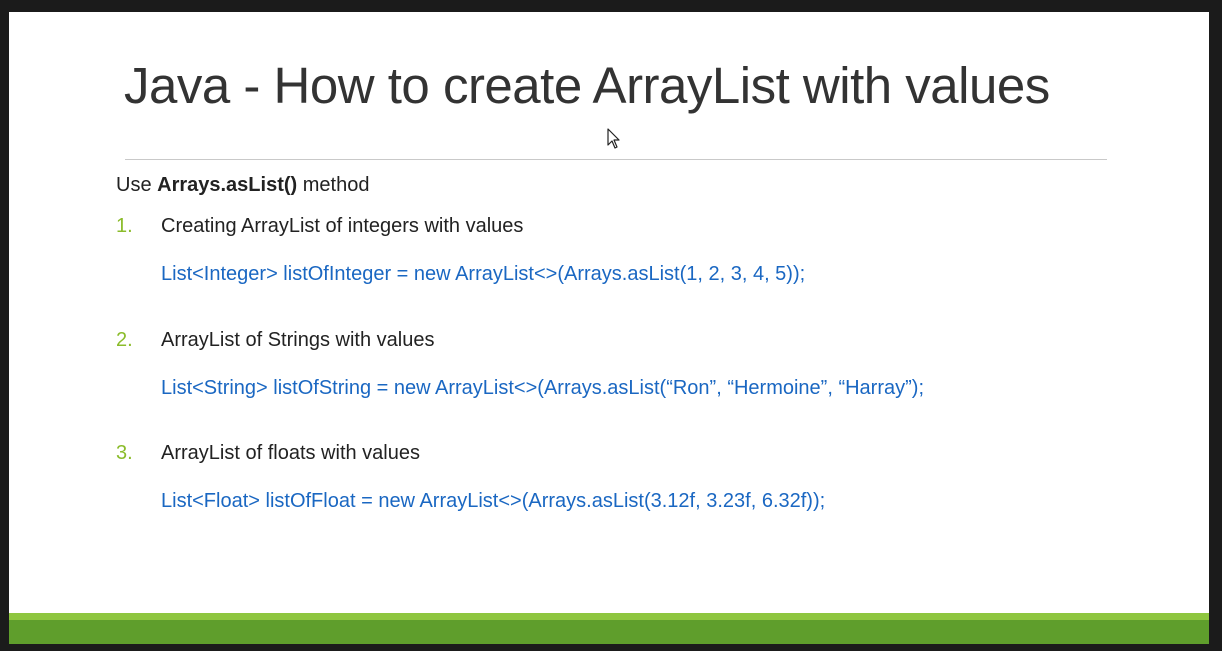 The image size is (1222, 651). I want to click on intro-suffix: method, so click(333, 185).